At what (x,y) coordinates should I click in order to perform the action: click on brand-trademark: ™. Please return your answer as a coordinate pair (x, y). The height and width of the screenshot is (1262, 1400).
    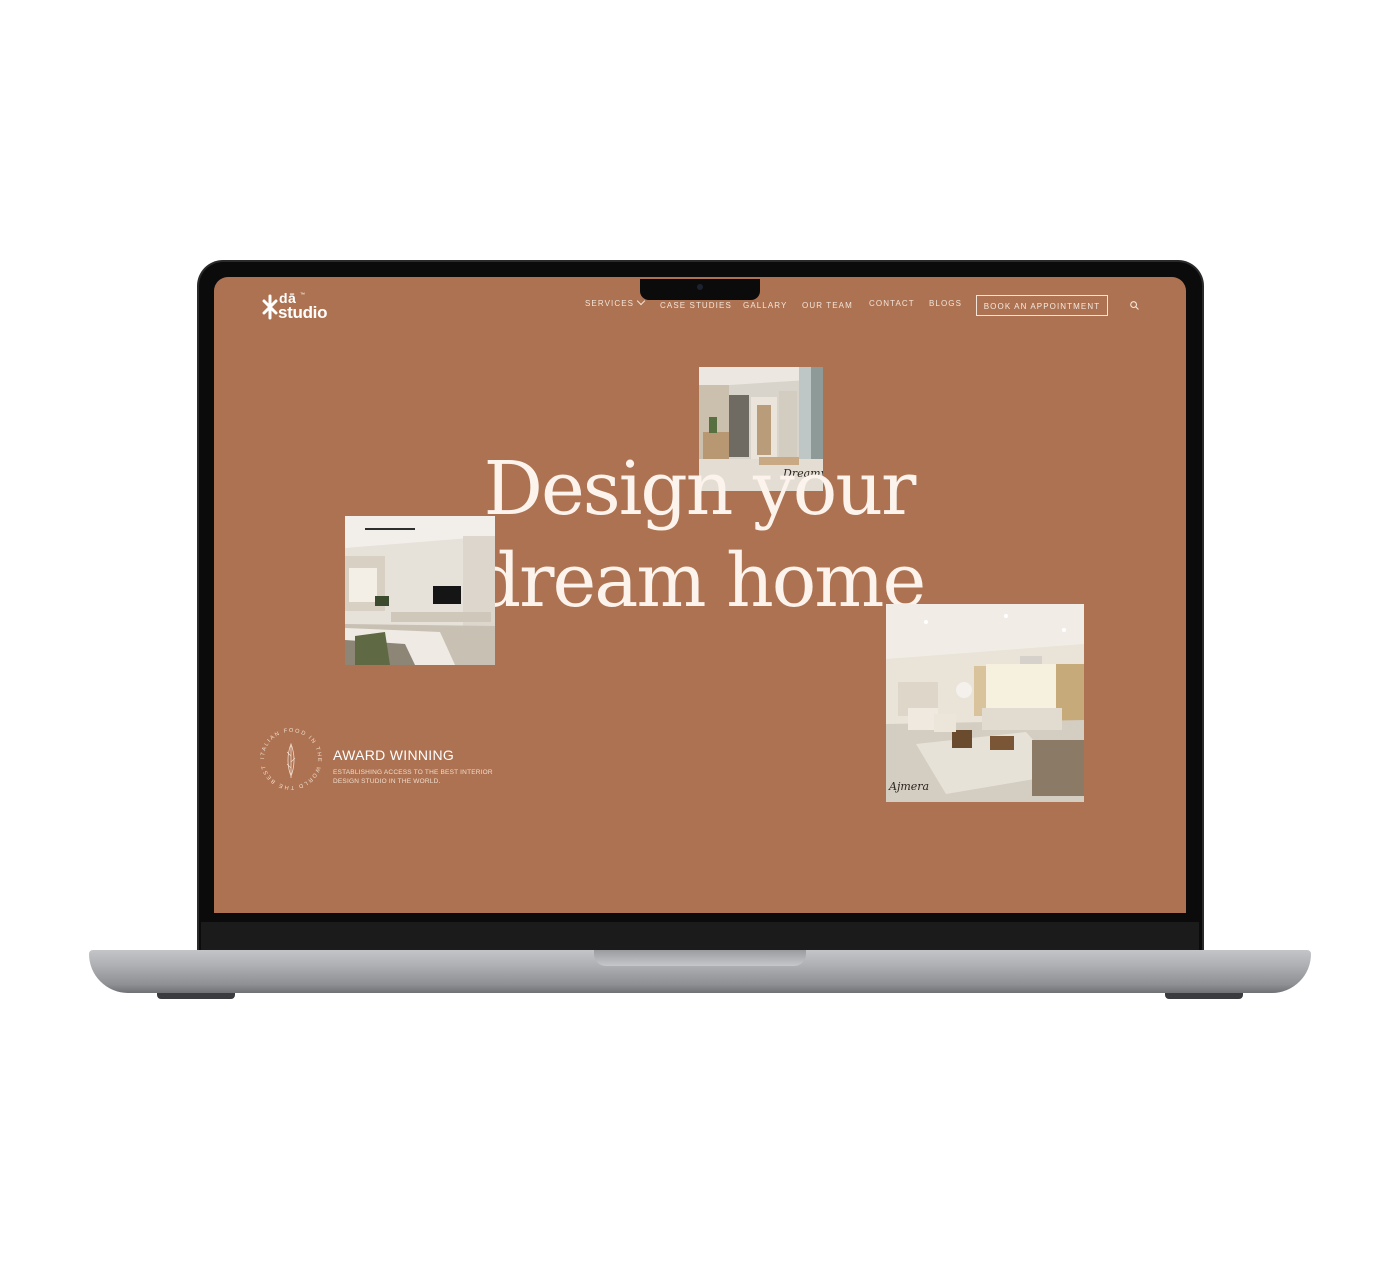
    Looking at the image, I should click on (302, 295).